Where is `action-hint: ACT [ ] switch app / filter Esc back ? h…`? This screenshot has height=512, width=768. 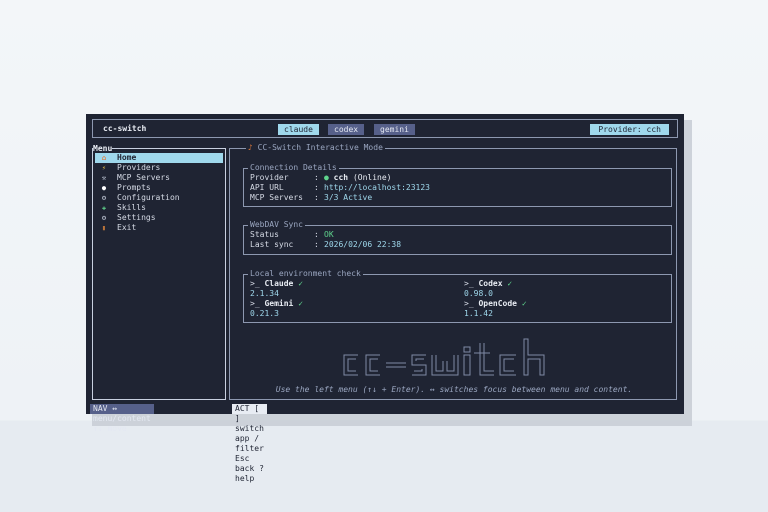 action-hint: ACT [ ] switch app / filter Esc back ? h… is located at coordinates (249, 443).